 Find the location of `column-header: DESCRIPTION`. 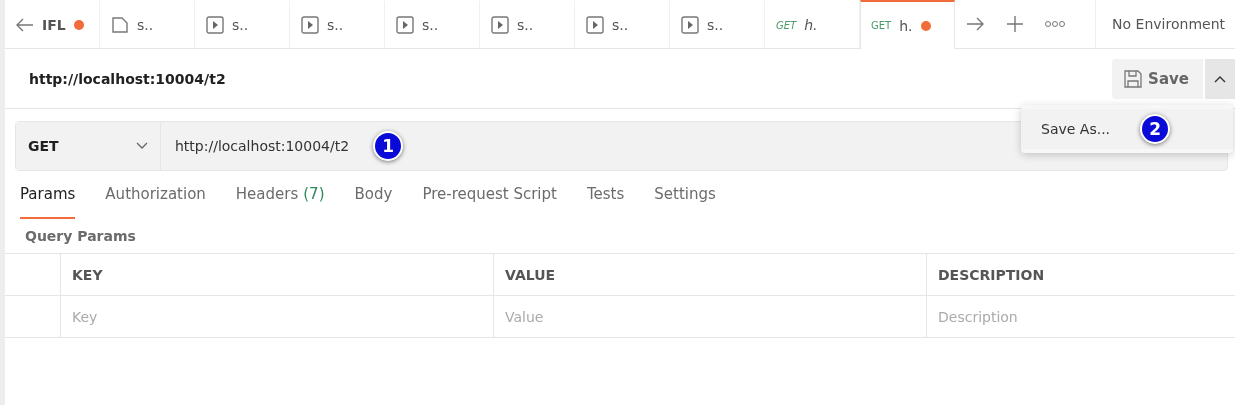

column-header: DESCRIPTION is located at coordinates (1080, 275).